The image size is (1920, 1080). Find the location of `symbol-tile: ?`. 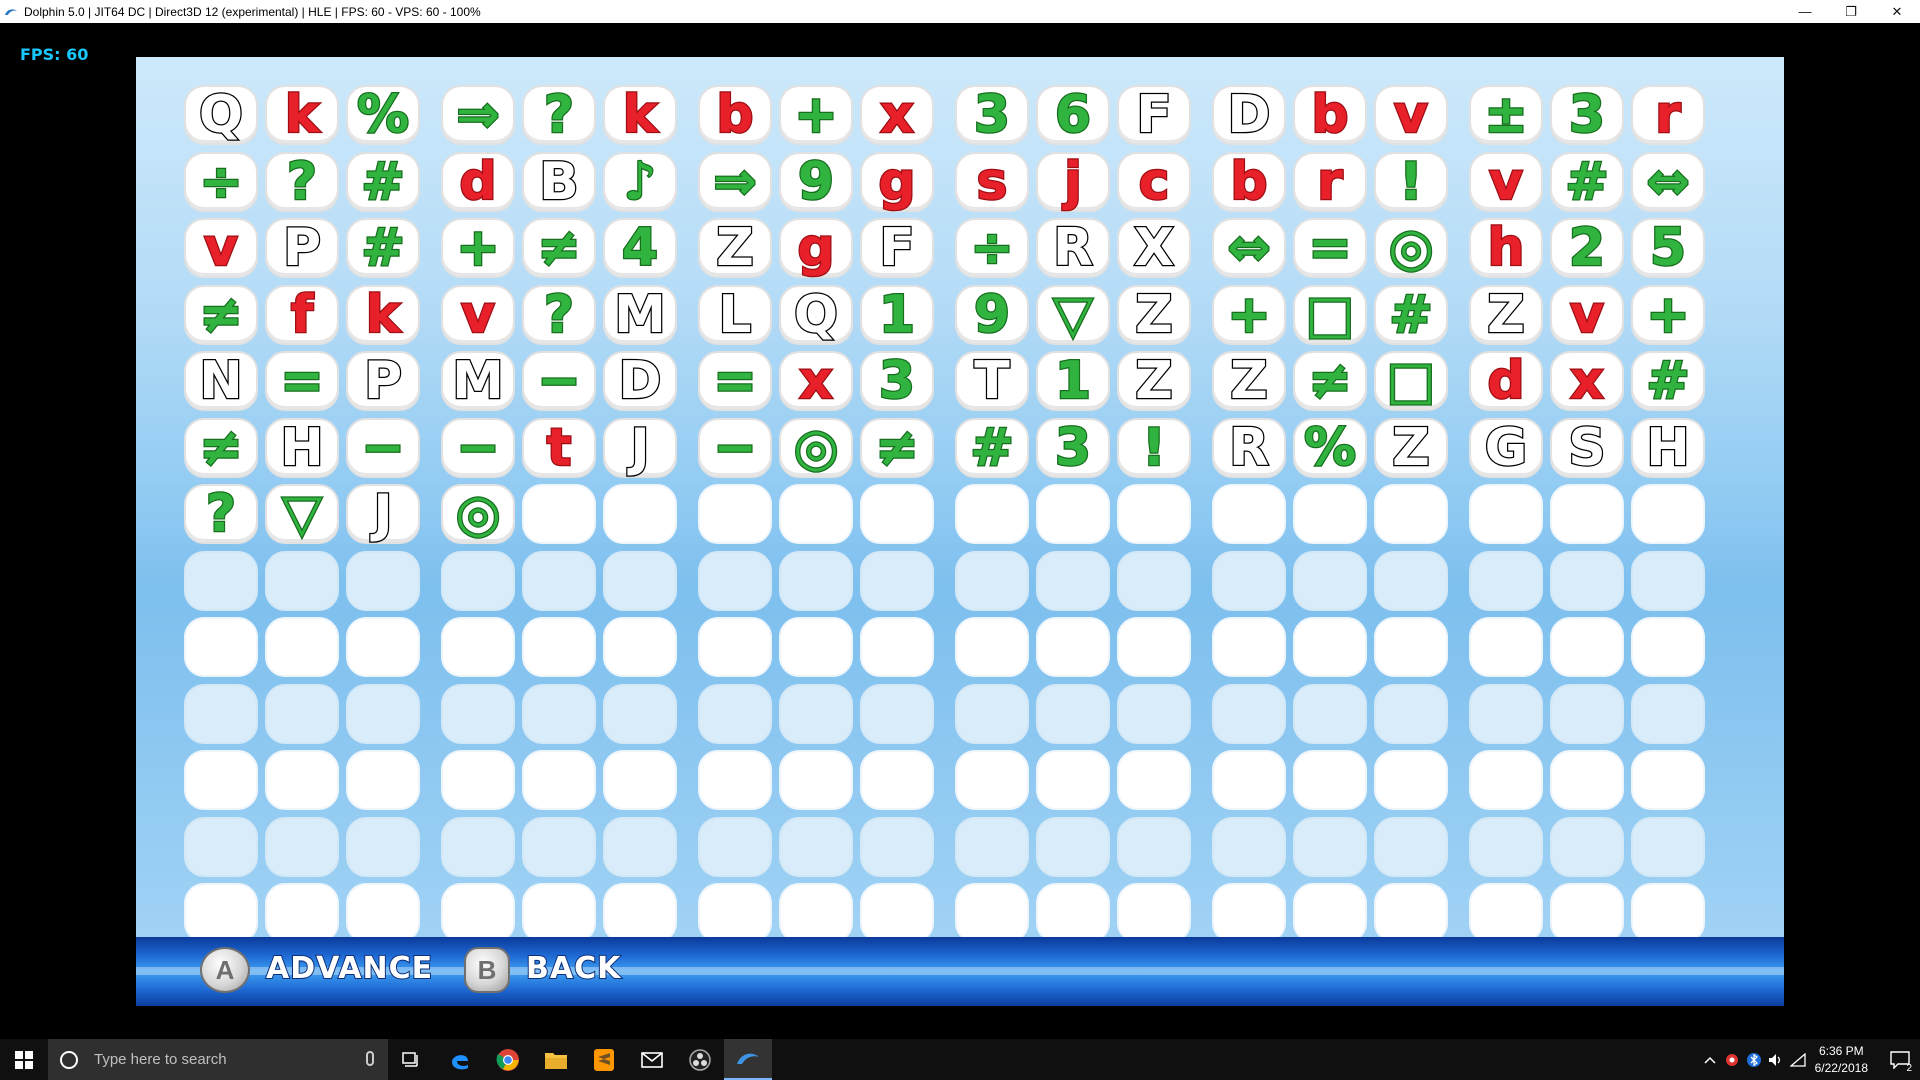

symbol-tile: ? is located at coordinates (302, 181).